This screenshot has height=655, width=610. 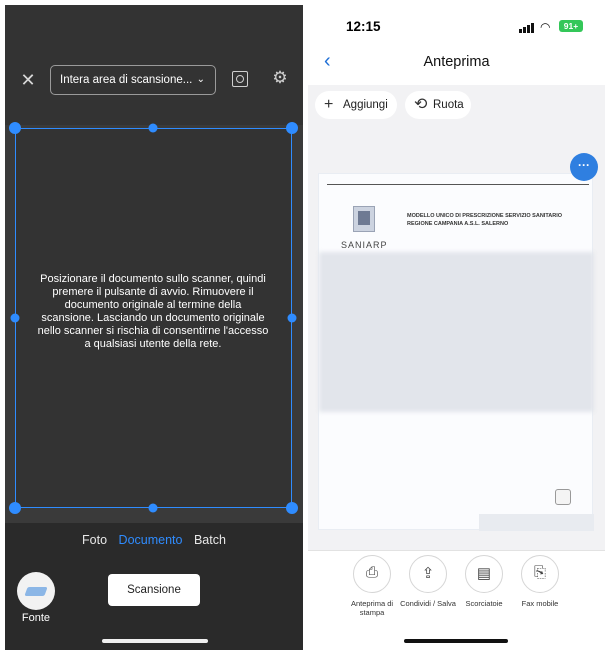 What do you see at coordinates (15, 508) in the screenshot?
I see `corner-handle-bottom-left` at bounding box center [15, 508].